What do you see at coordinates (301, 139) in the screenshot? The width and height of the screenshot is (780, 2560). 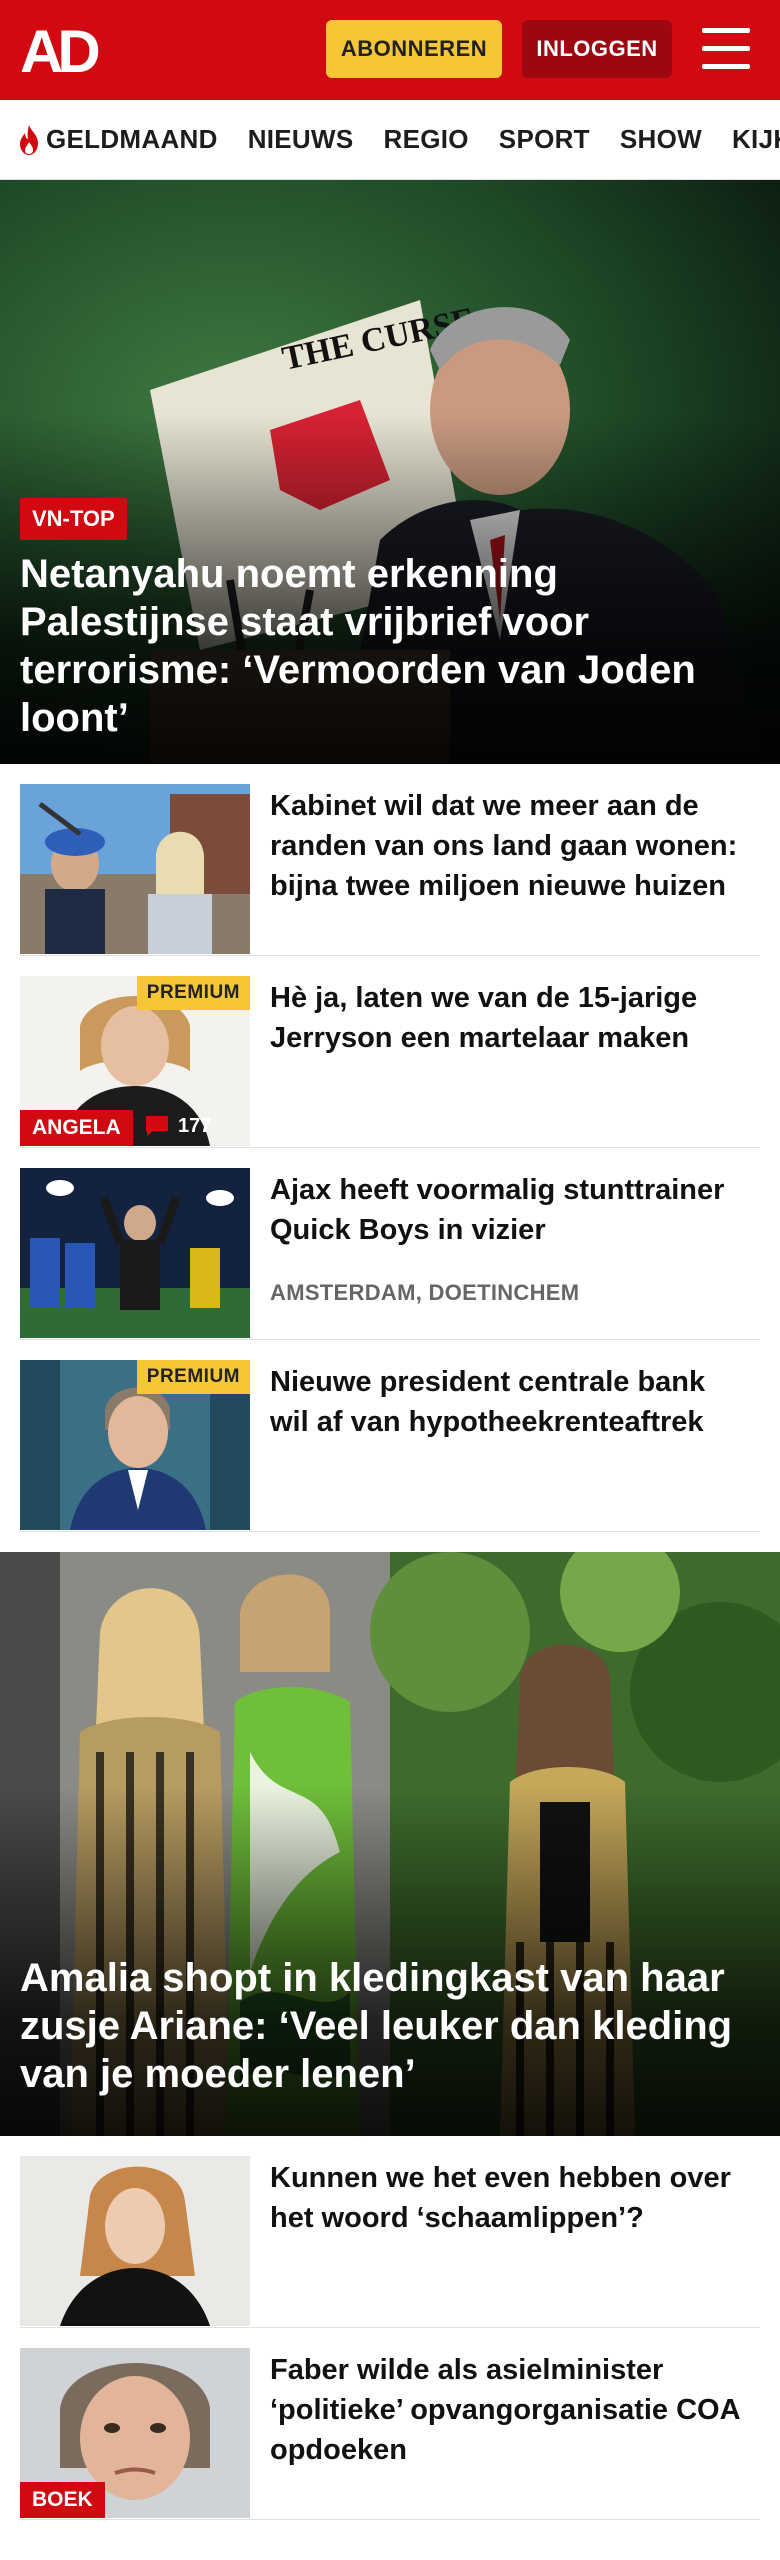 I see `nav-item-nieuws: NIEUWS` at bounding box center [301, 139].